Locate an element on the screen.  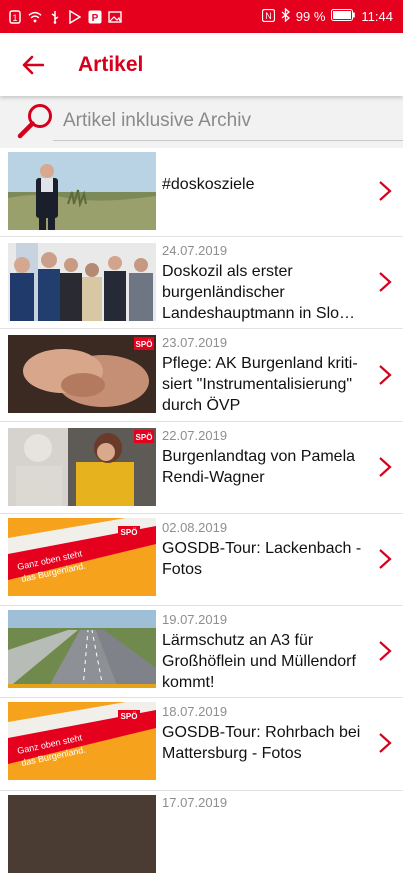
usb-icon is located at coordinates (55, 17).